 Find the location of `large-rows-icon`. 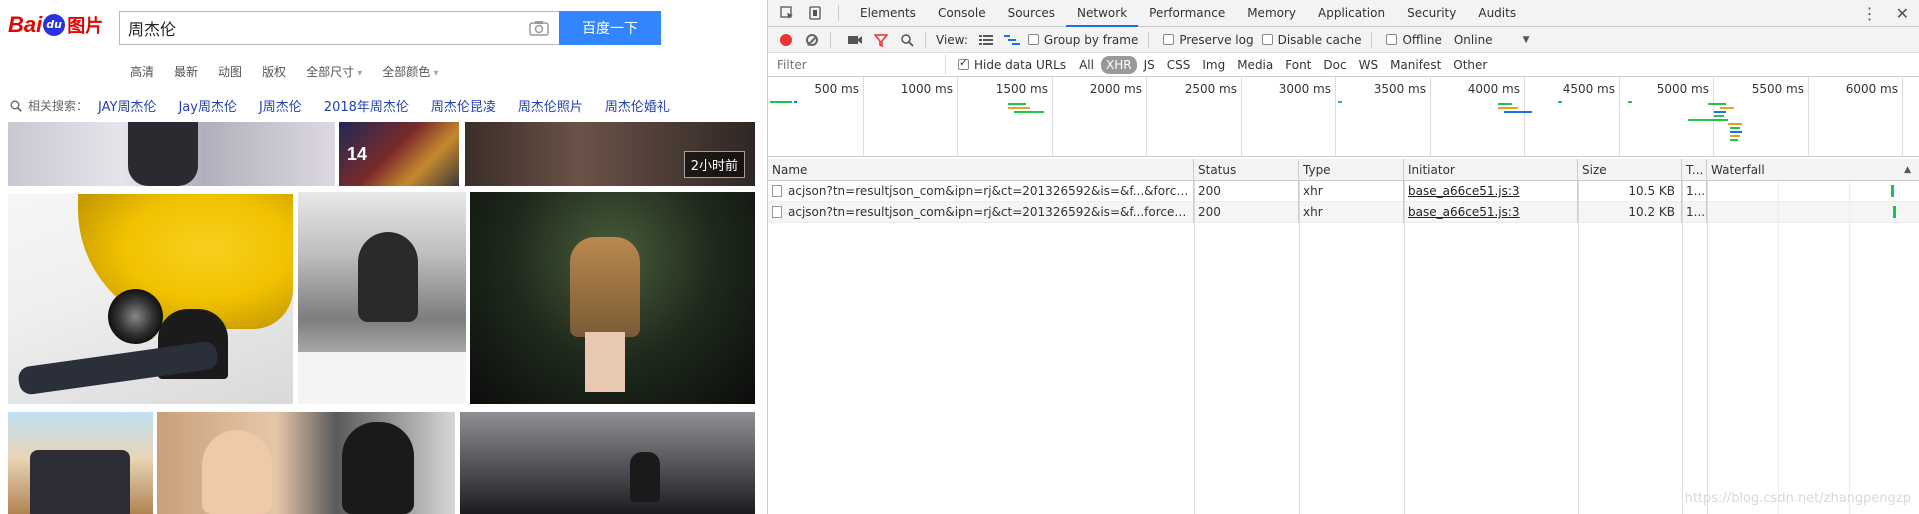

large-rows-icon is located at coordinates (986, 40).